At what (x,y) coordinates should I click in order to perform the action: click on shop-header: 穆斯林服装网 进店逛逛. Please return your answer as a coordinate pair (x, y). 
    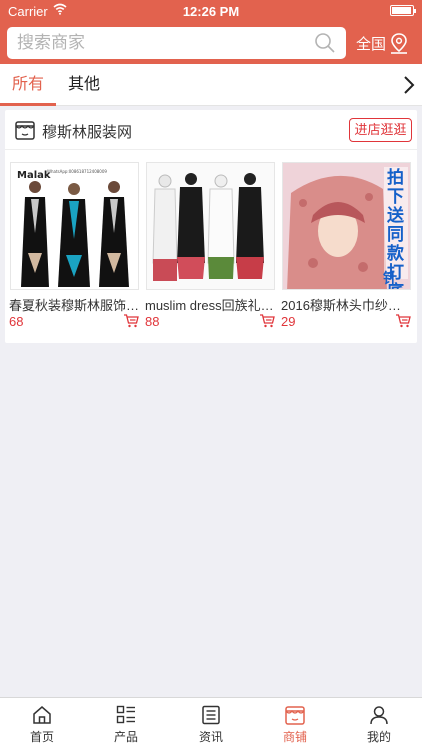
    Looking at the image, I should click on (211, 130).